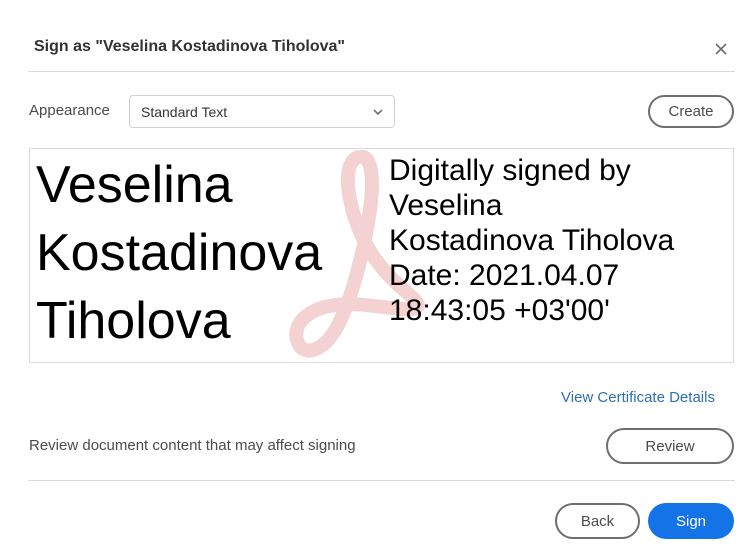 Image resolution: width=741 pixels, height=559 pixels. I want to click on signature-name-line: Kostadinova, so click(179, 253).